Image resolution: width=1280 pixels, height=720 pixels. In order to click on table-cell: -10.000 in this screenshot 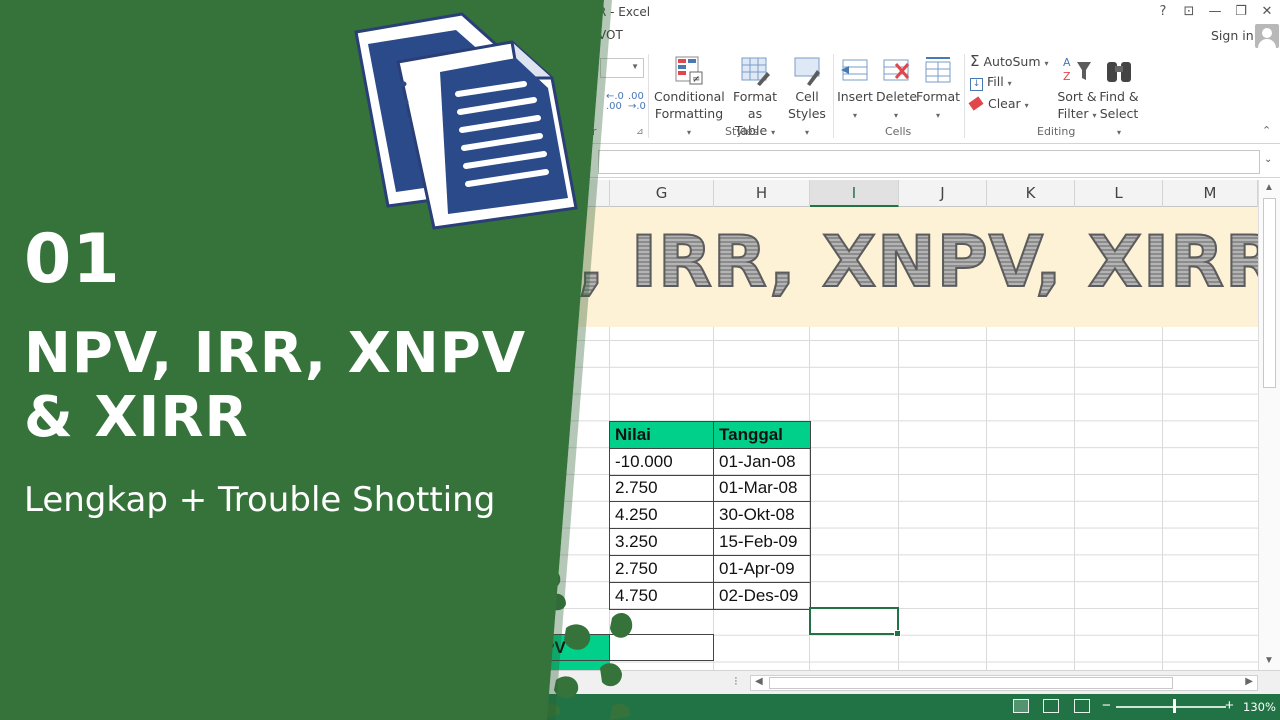, I will do `click(661, 461)`.